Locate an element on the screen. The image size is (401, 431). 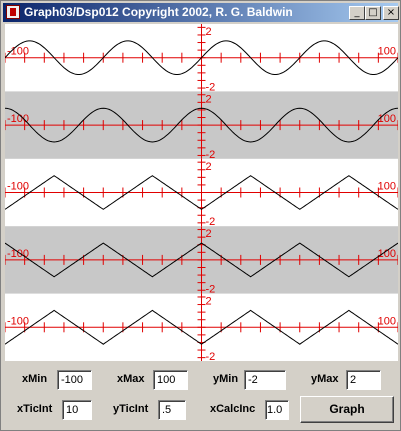
ymin-label: yMin is located at coordinates (226, 379).